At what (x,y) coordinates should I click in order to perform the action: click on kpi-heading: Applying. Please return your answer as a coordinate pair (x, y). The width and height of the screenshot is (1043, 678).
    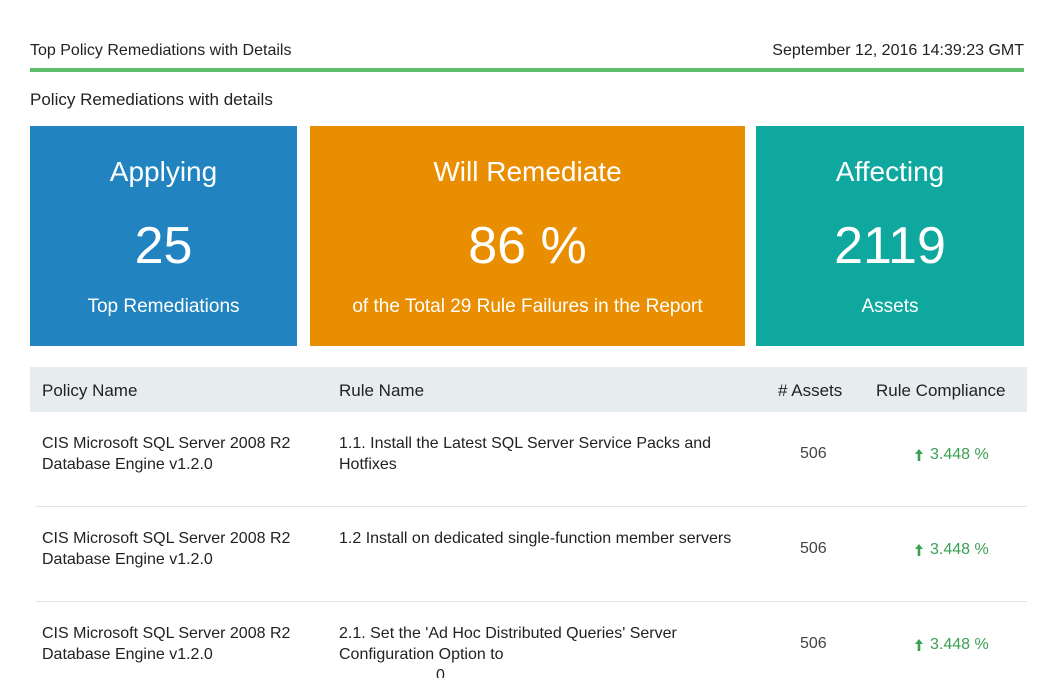
    Looking at the image, I should click on (163, 171).